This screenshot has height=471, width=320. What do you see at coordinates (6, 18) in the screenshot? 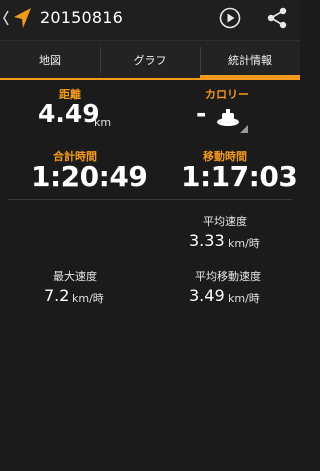
I see `back-chevron-icon` at bounding box center [6, 18].